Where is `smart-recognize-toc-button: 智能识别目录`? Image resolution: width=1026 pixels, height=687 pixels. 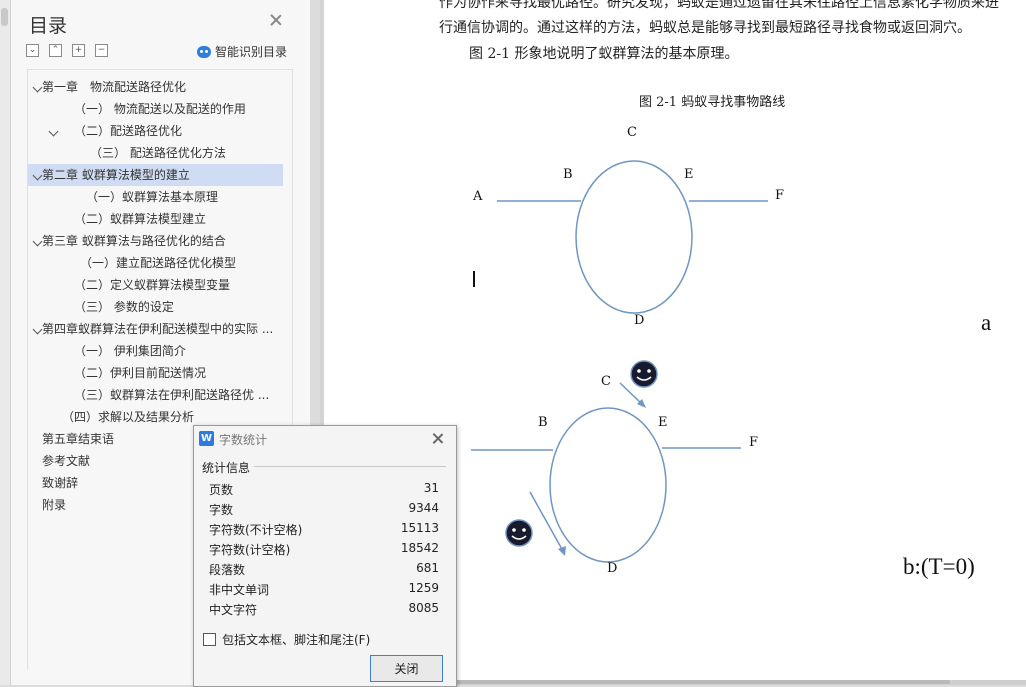
smart-recognize-toc-button: 智能识别目录 is located at coordinates (242, 51).